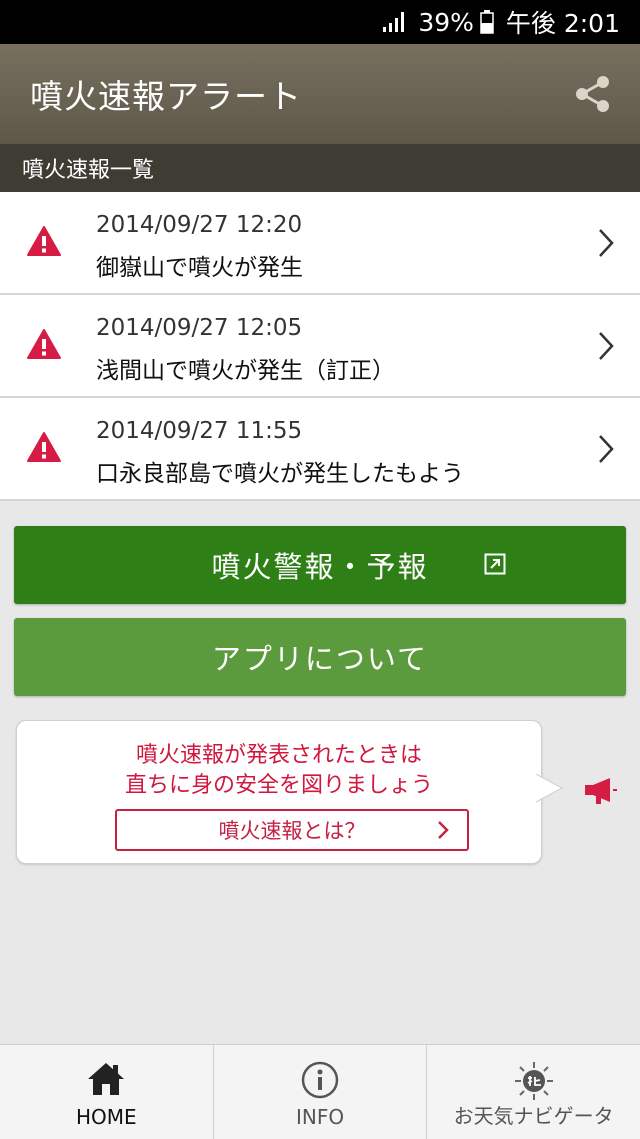 The width and height of the screenshot is (640, 1139). Describe the element at coordinates (245, 371) in the screenshot. I see `alert-message: 浅間山で噴火が発生（訂正）` at that location.